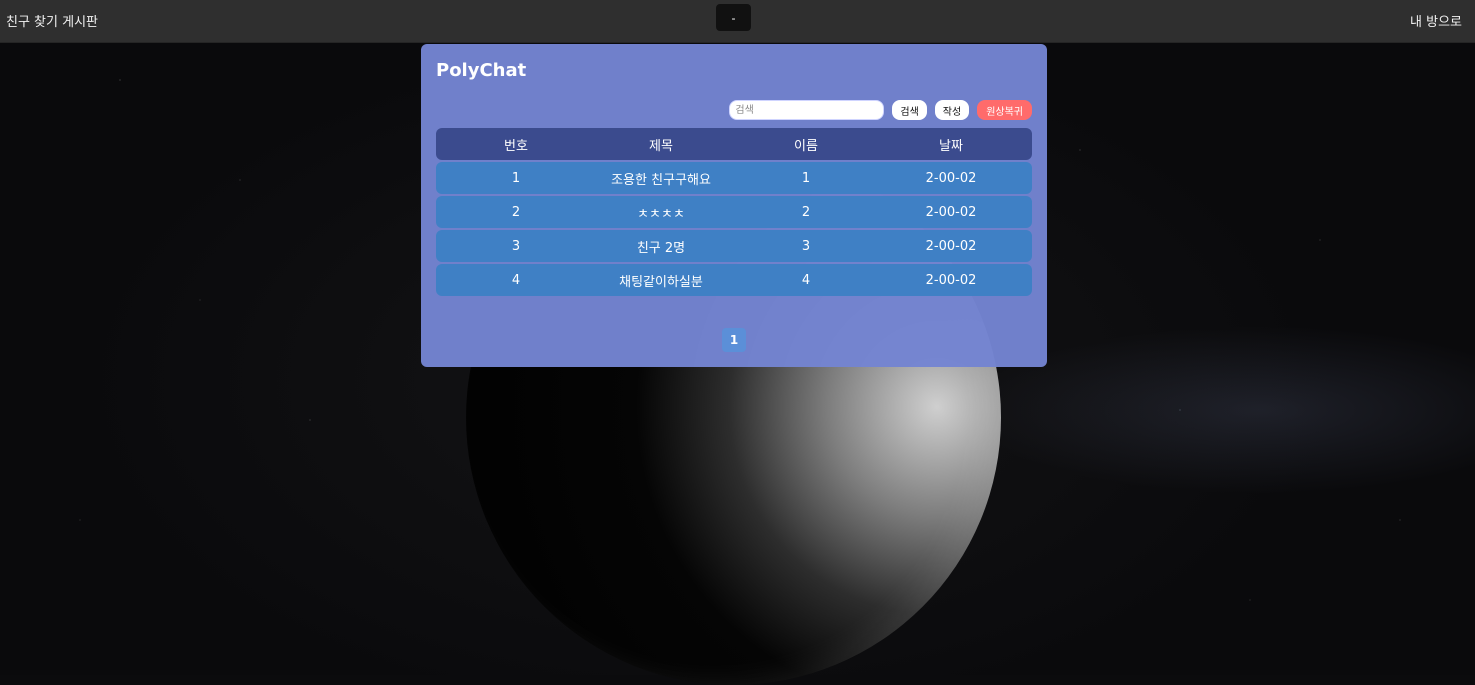 The height and width of the screenshot is (685, 1475). Describe the element at coordinates (734, 280) in the screenshot. I see `table-row: 4 채팅같이하실분 4 2-00-02` at that location.